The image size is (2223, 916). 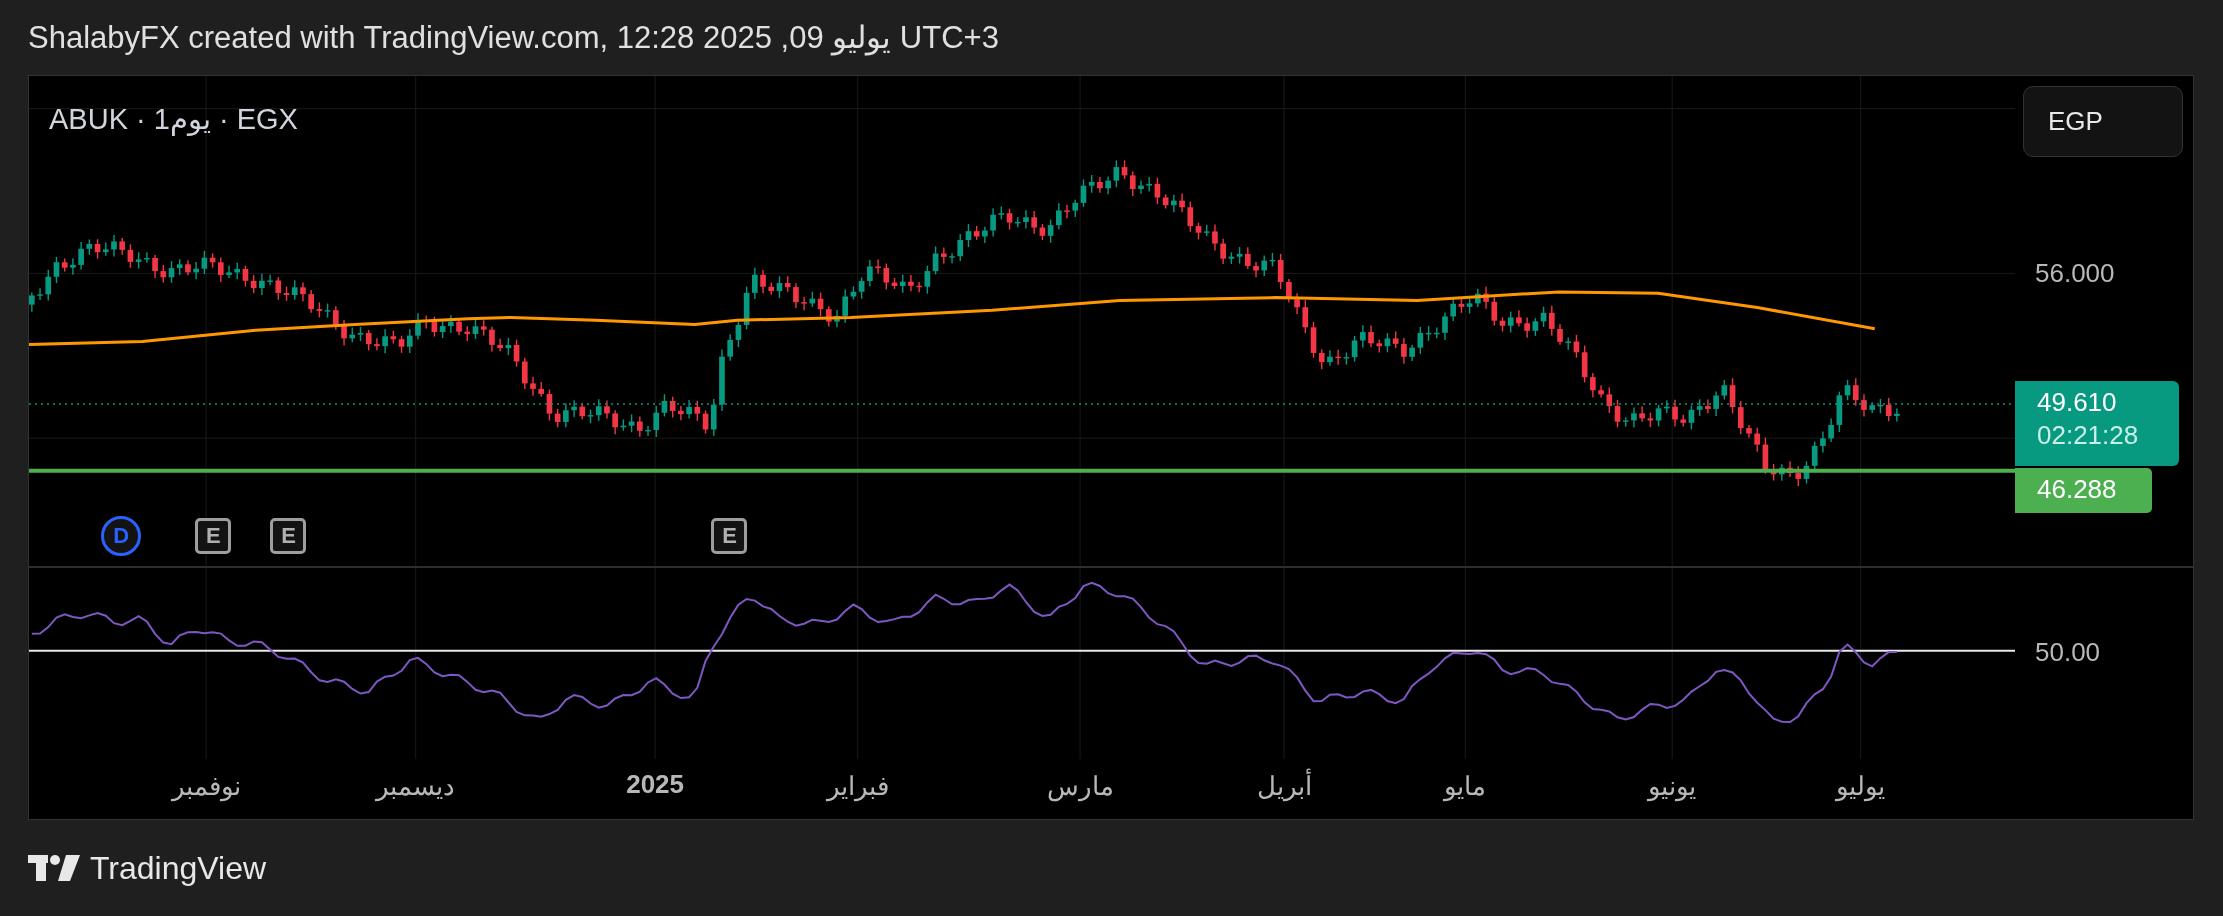 What do you see at coordinates (1861, 786) in the screenshot?
I see `month-label: يوليو` at bounding box center [1861, 786].